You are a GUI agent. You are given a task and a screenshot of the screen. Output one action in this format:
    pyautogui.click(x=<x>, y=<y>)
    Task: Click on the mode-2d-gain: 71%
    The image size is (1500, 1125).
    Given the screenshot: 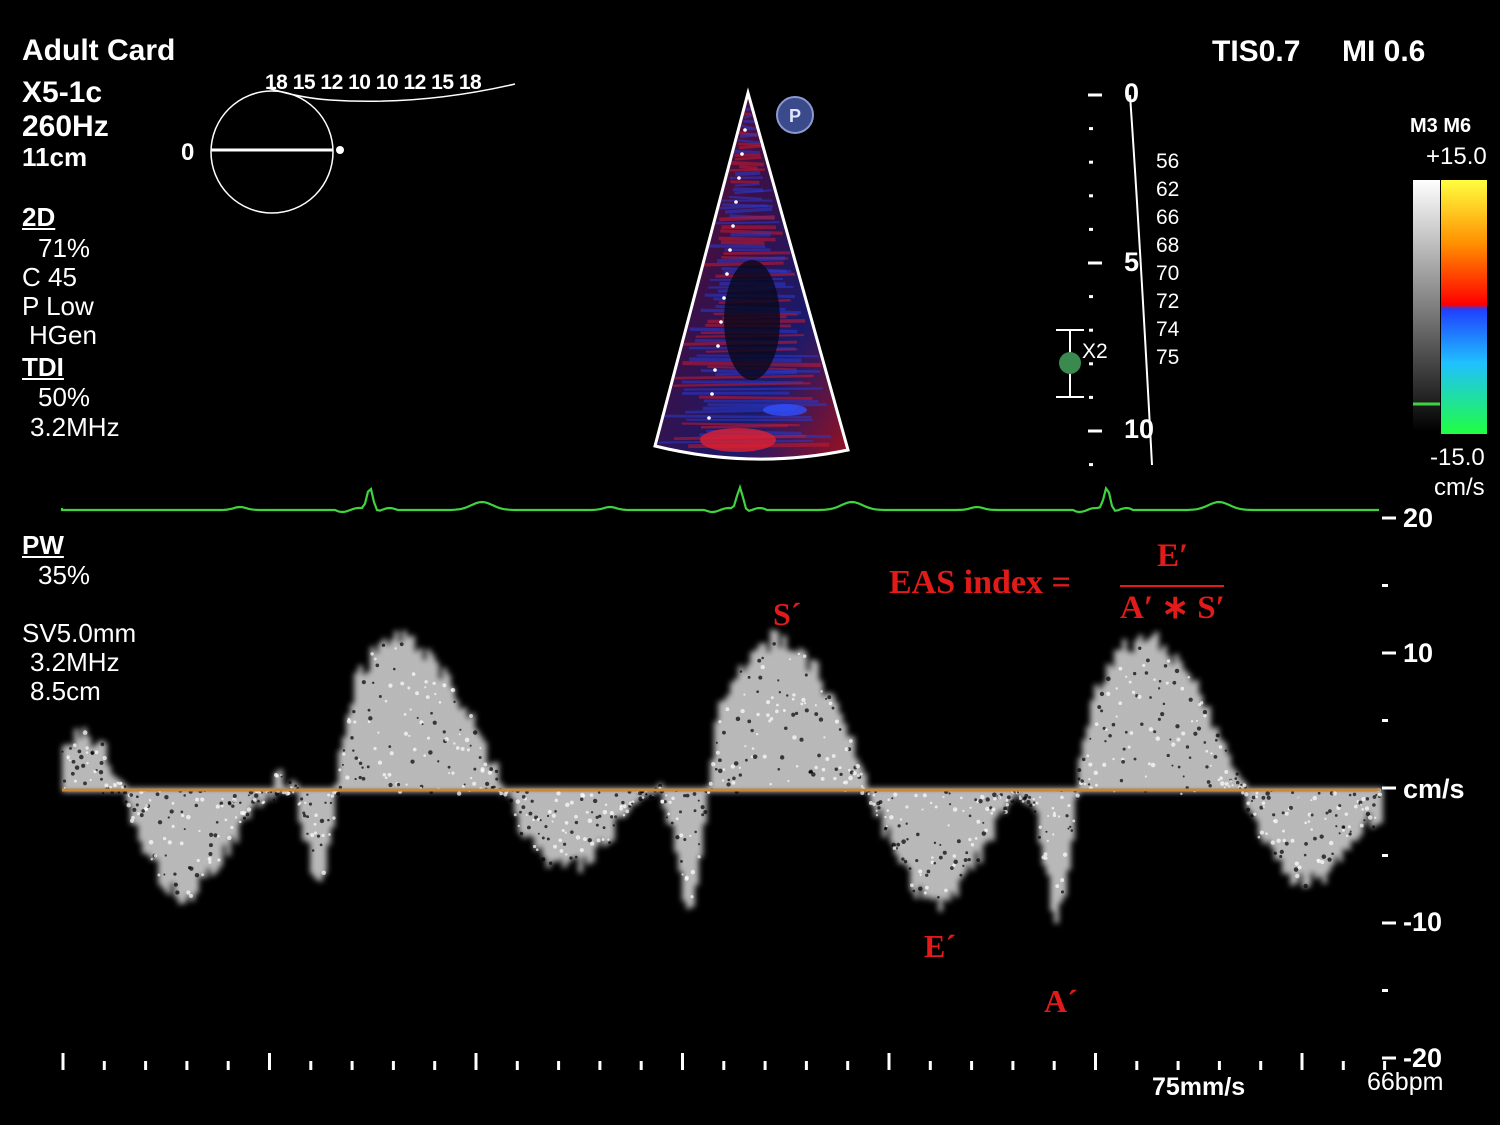 What is the action you would take?
    pyautogui.click(x=64, y=248)
    